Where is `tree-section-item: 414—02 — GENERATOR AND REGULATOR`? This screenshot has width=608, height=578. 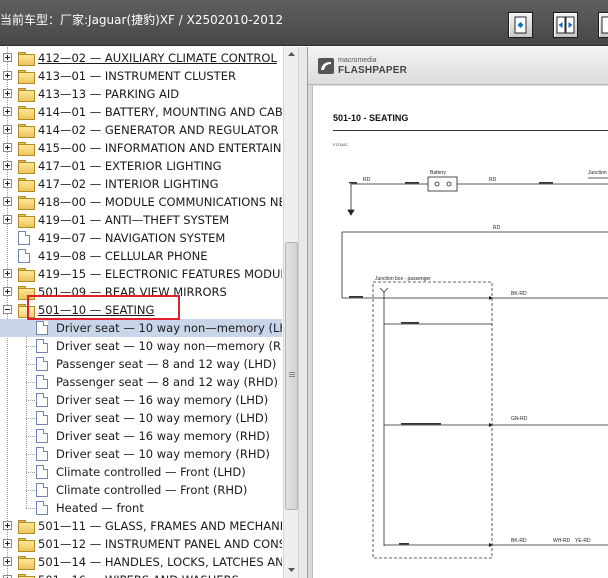 tree-section-item: 414—02 — GENERATOR AND REGULATOR is located at coordinates (141, 130).